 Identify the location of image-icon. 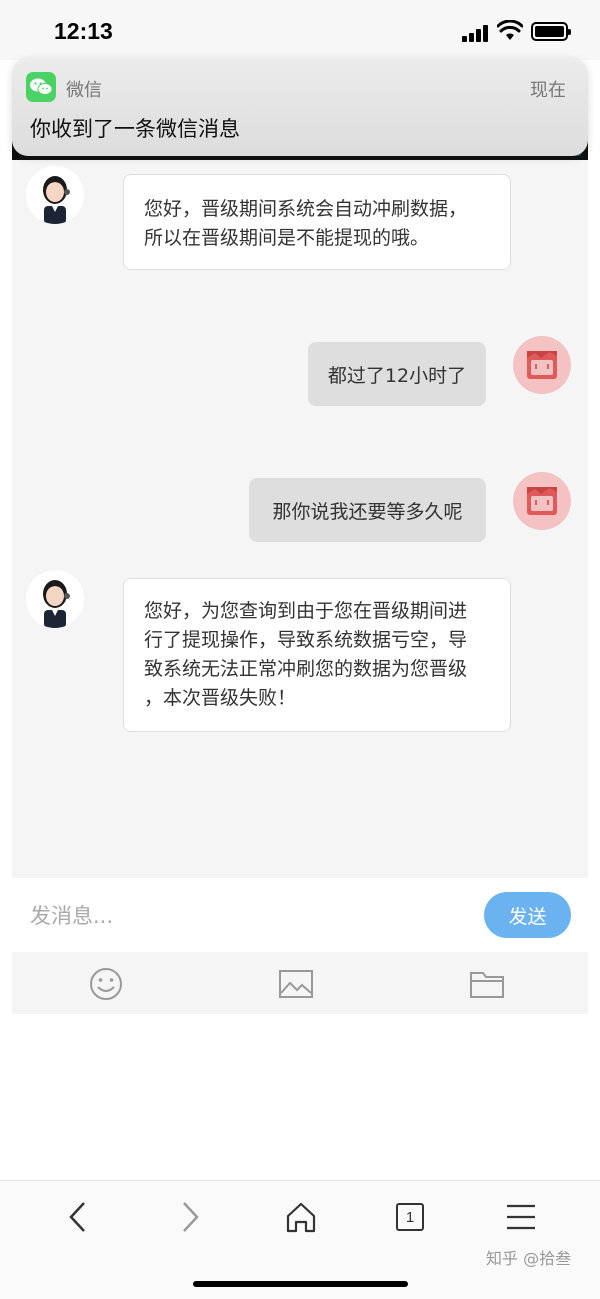
(296, 984).